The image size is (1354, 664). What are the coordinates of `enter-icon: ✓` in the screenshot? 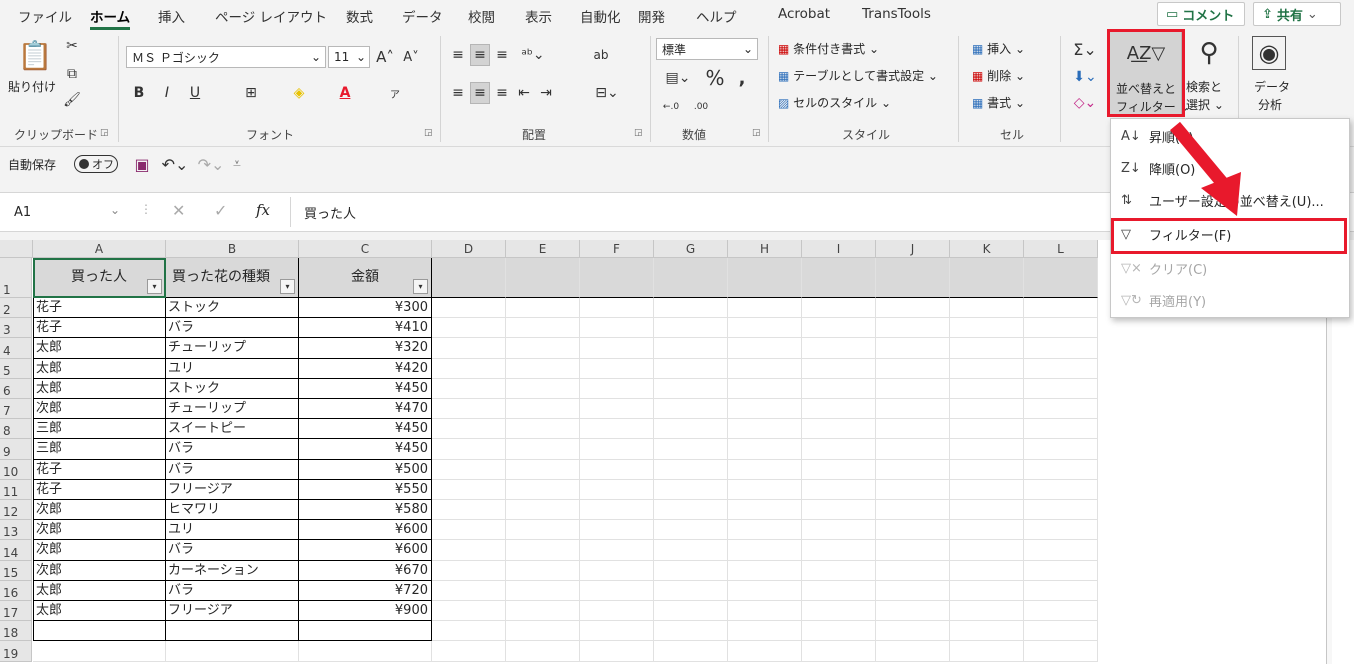 It's located at (220, 210).